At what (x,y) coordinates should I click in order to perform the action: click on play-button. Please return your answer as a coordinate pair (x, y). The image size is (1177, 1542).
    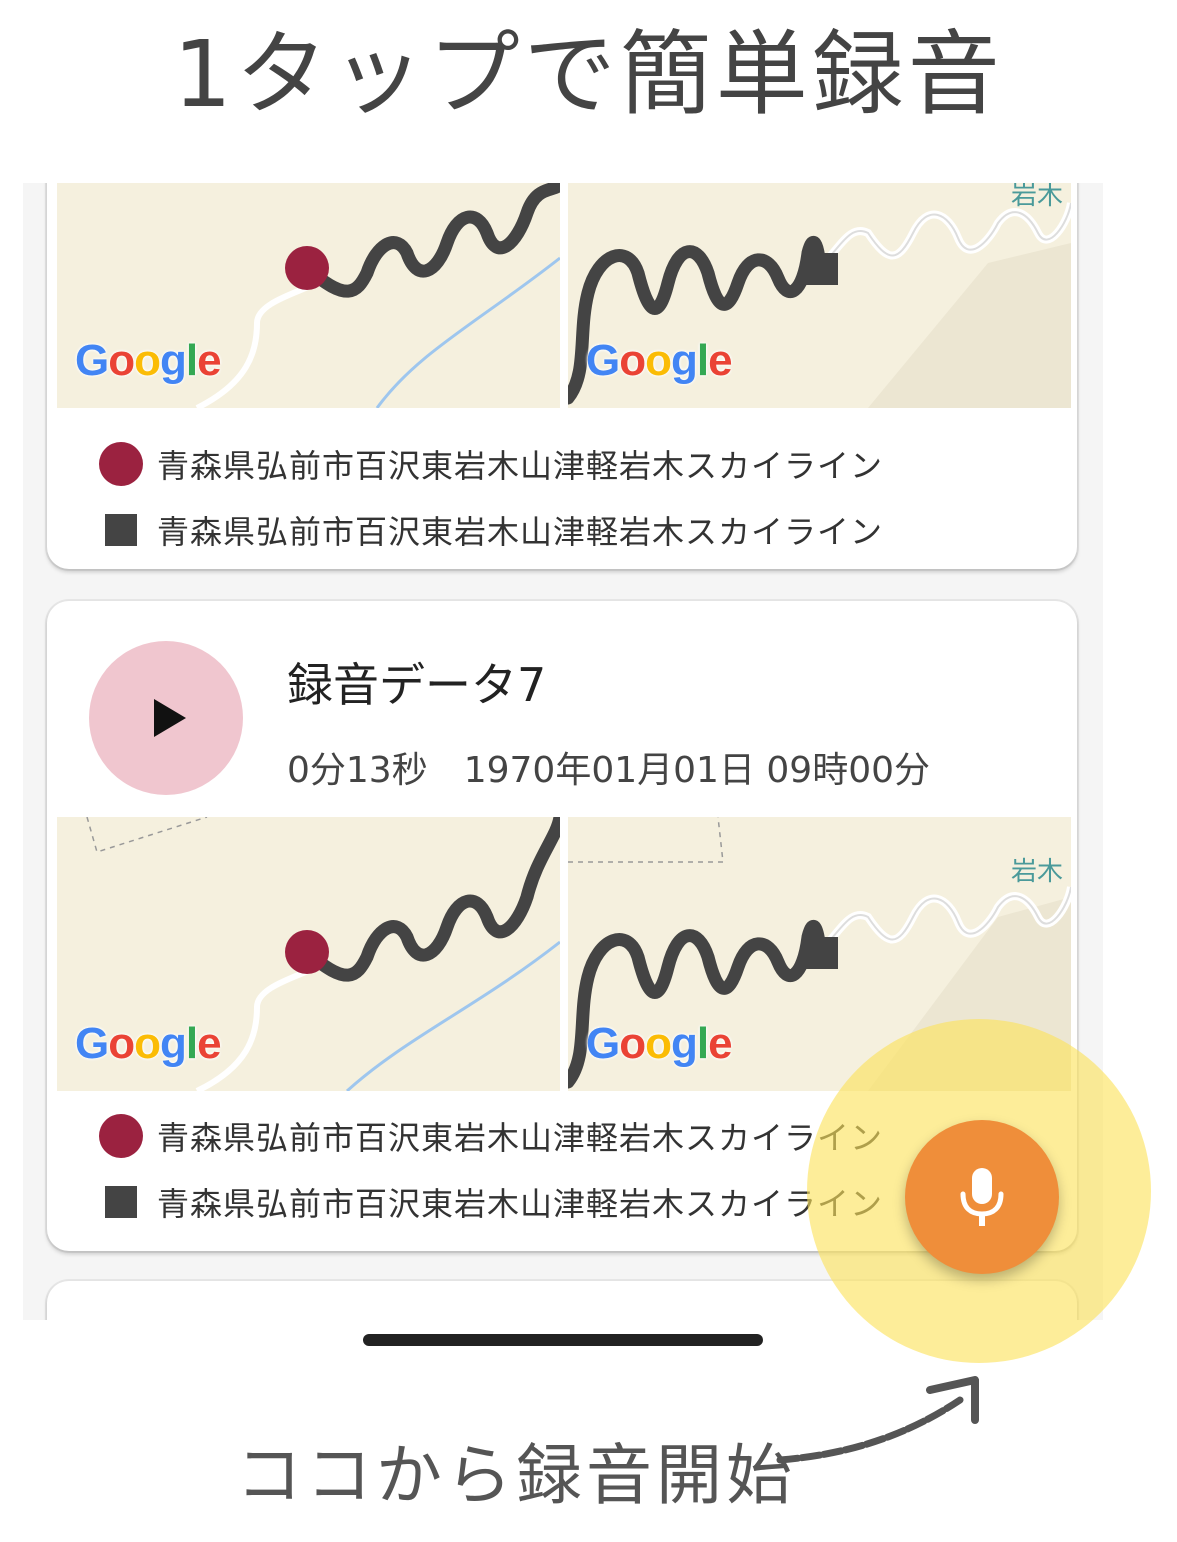
    Looking at the image, I should click on (166, 718).